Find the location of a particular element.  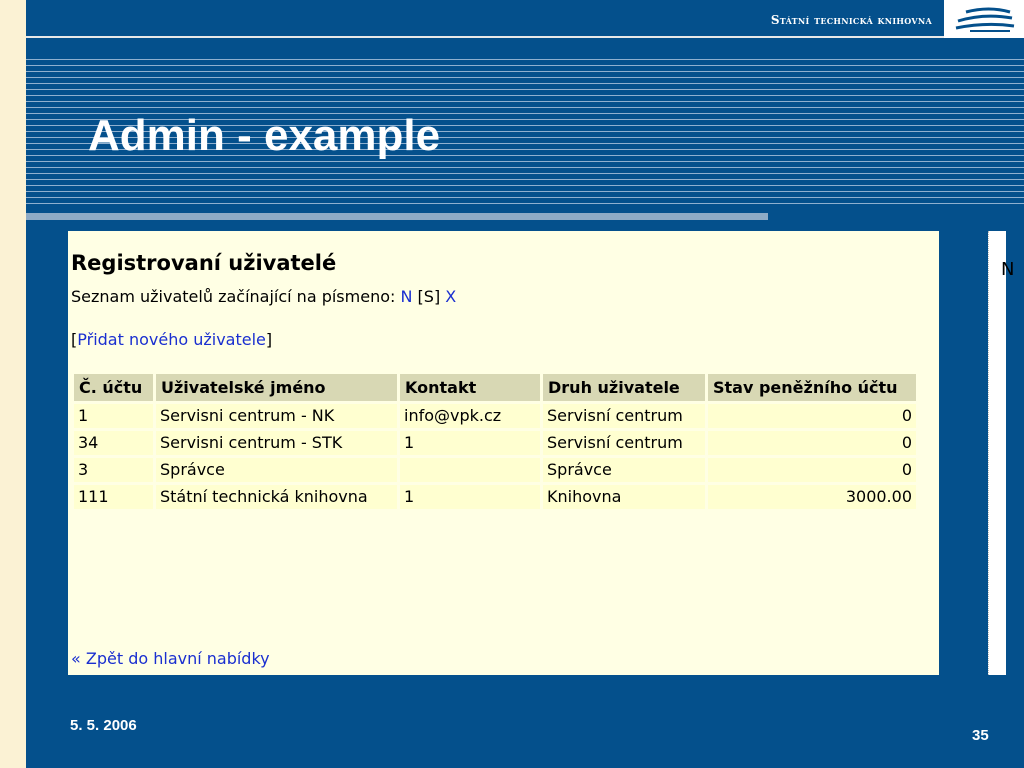

filter-link-x: X is located at coordinates (450, 296).